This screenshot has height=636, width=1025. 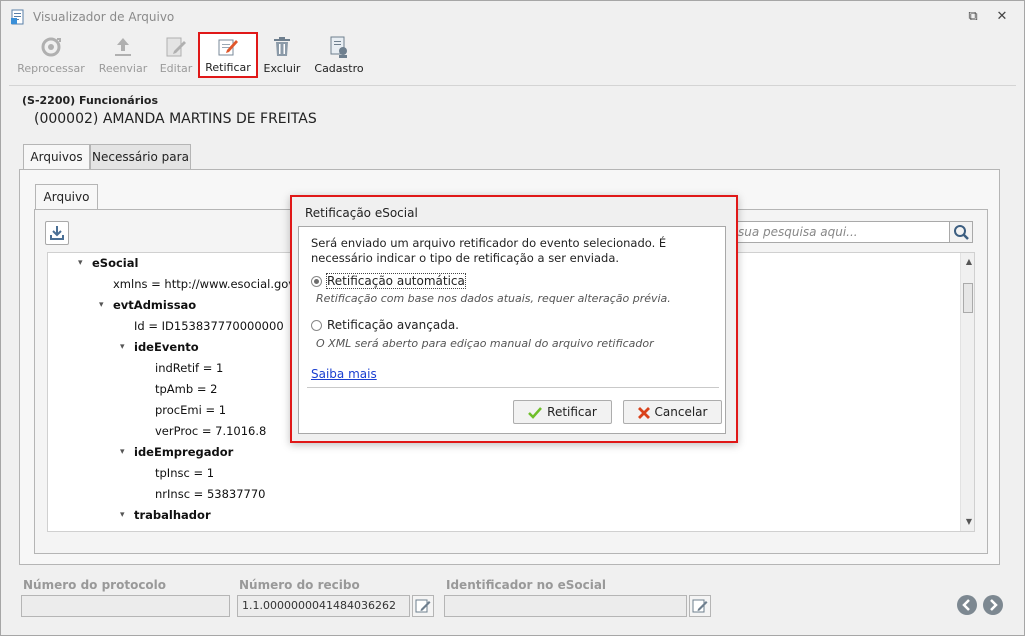 What do you see at coordinates (535, 412) in the screenshot?
I see `check-icon` at bounding box center [535, 412].